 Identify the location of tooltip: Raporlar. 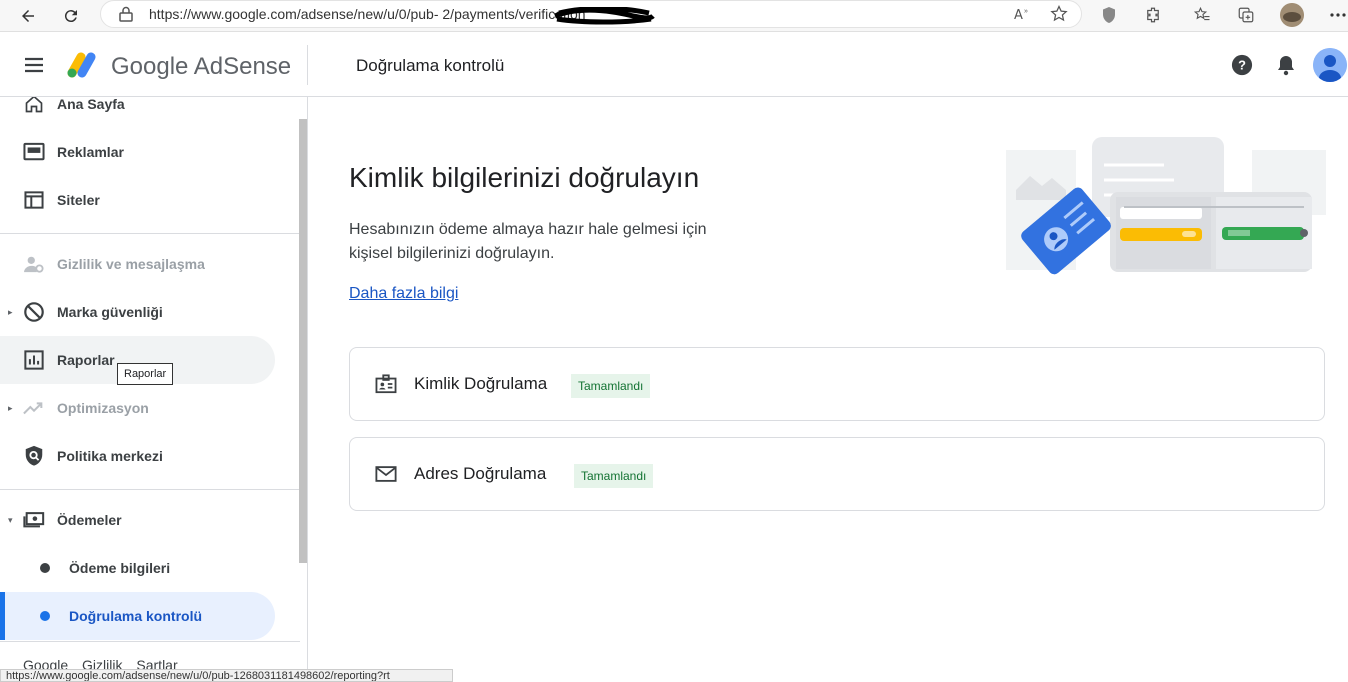
(145, 374).